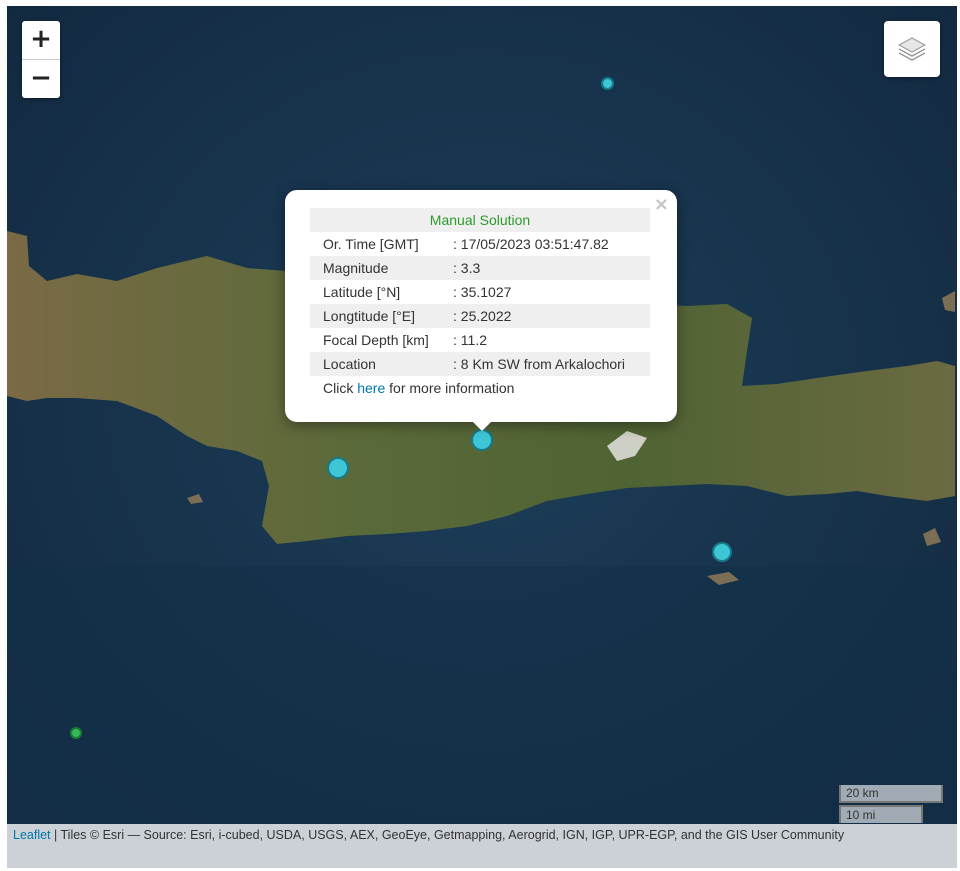  What do you see at coordinates (482, 292) in the screenshot?
I see `detail-value: : 35.1027` at bounding box center [482, 292].